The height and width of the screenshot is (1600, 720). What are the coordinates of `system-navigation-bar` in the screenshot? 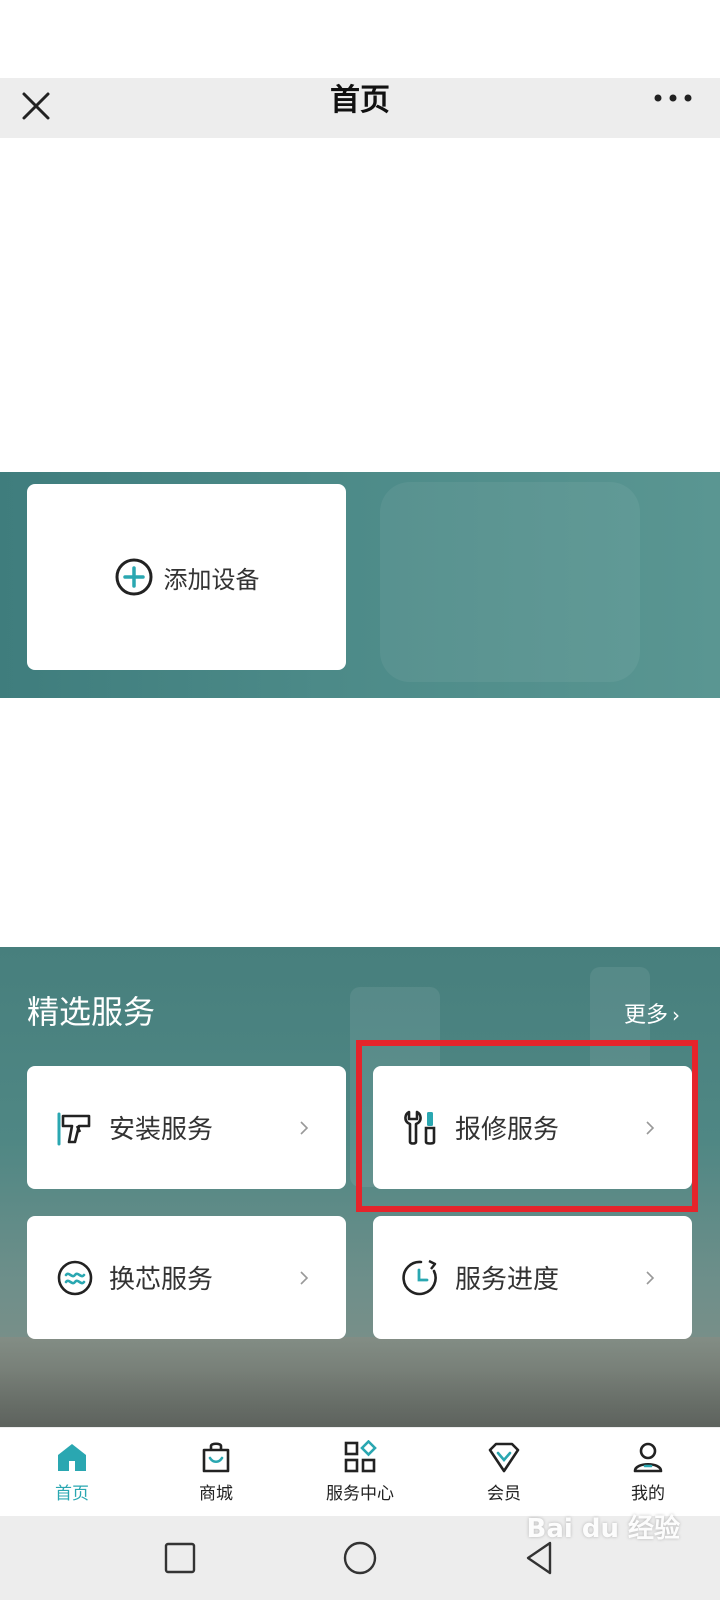 It's located at (360, 1558).